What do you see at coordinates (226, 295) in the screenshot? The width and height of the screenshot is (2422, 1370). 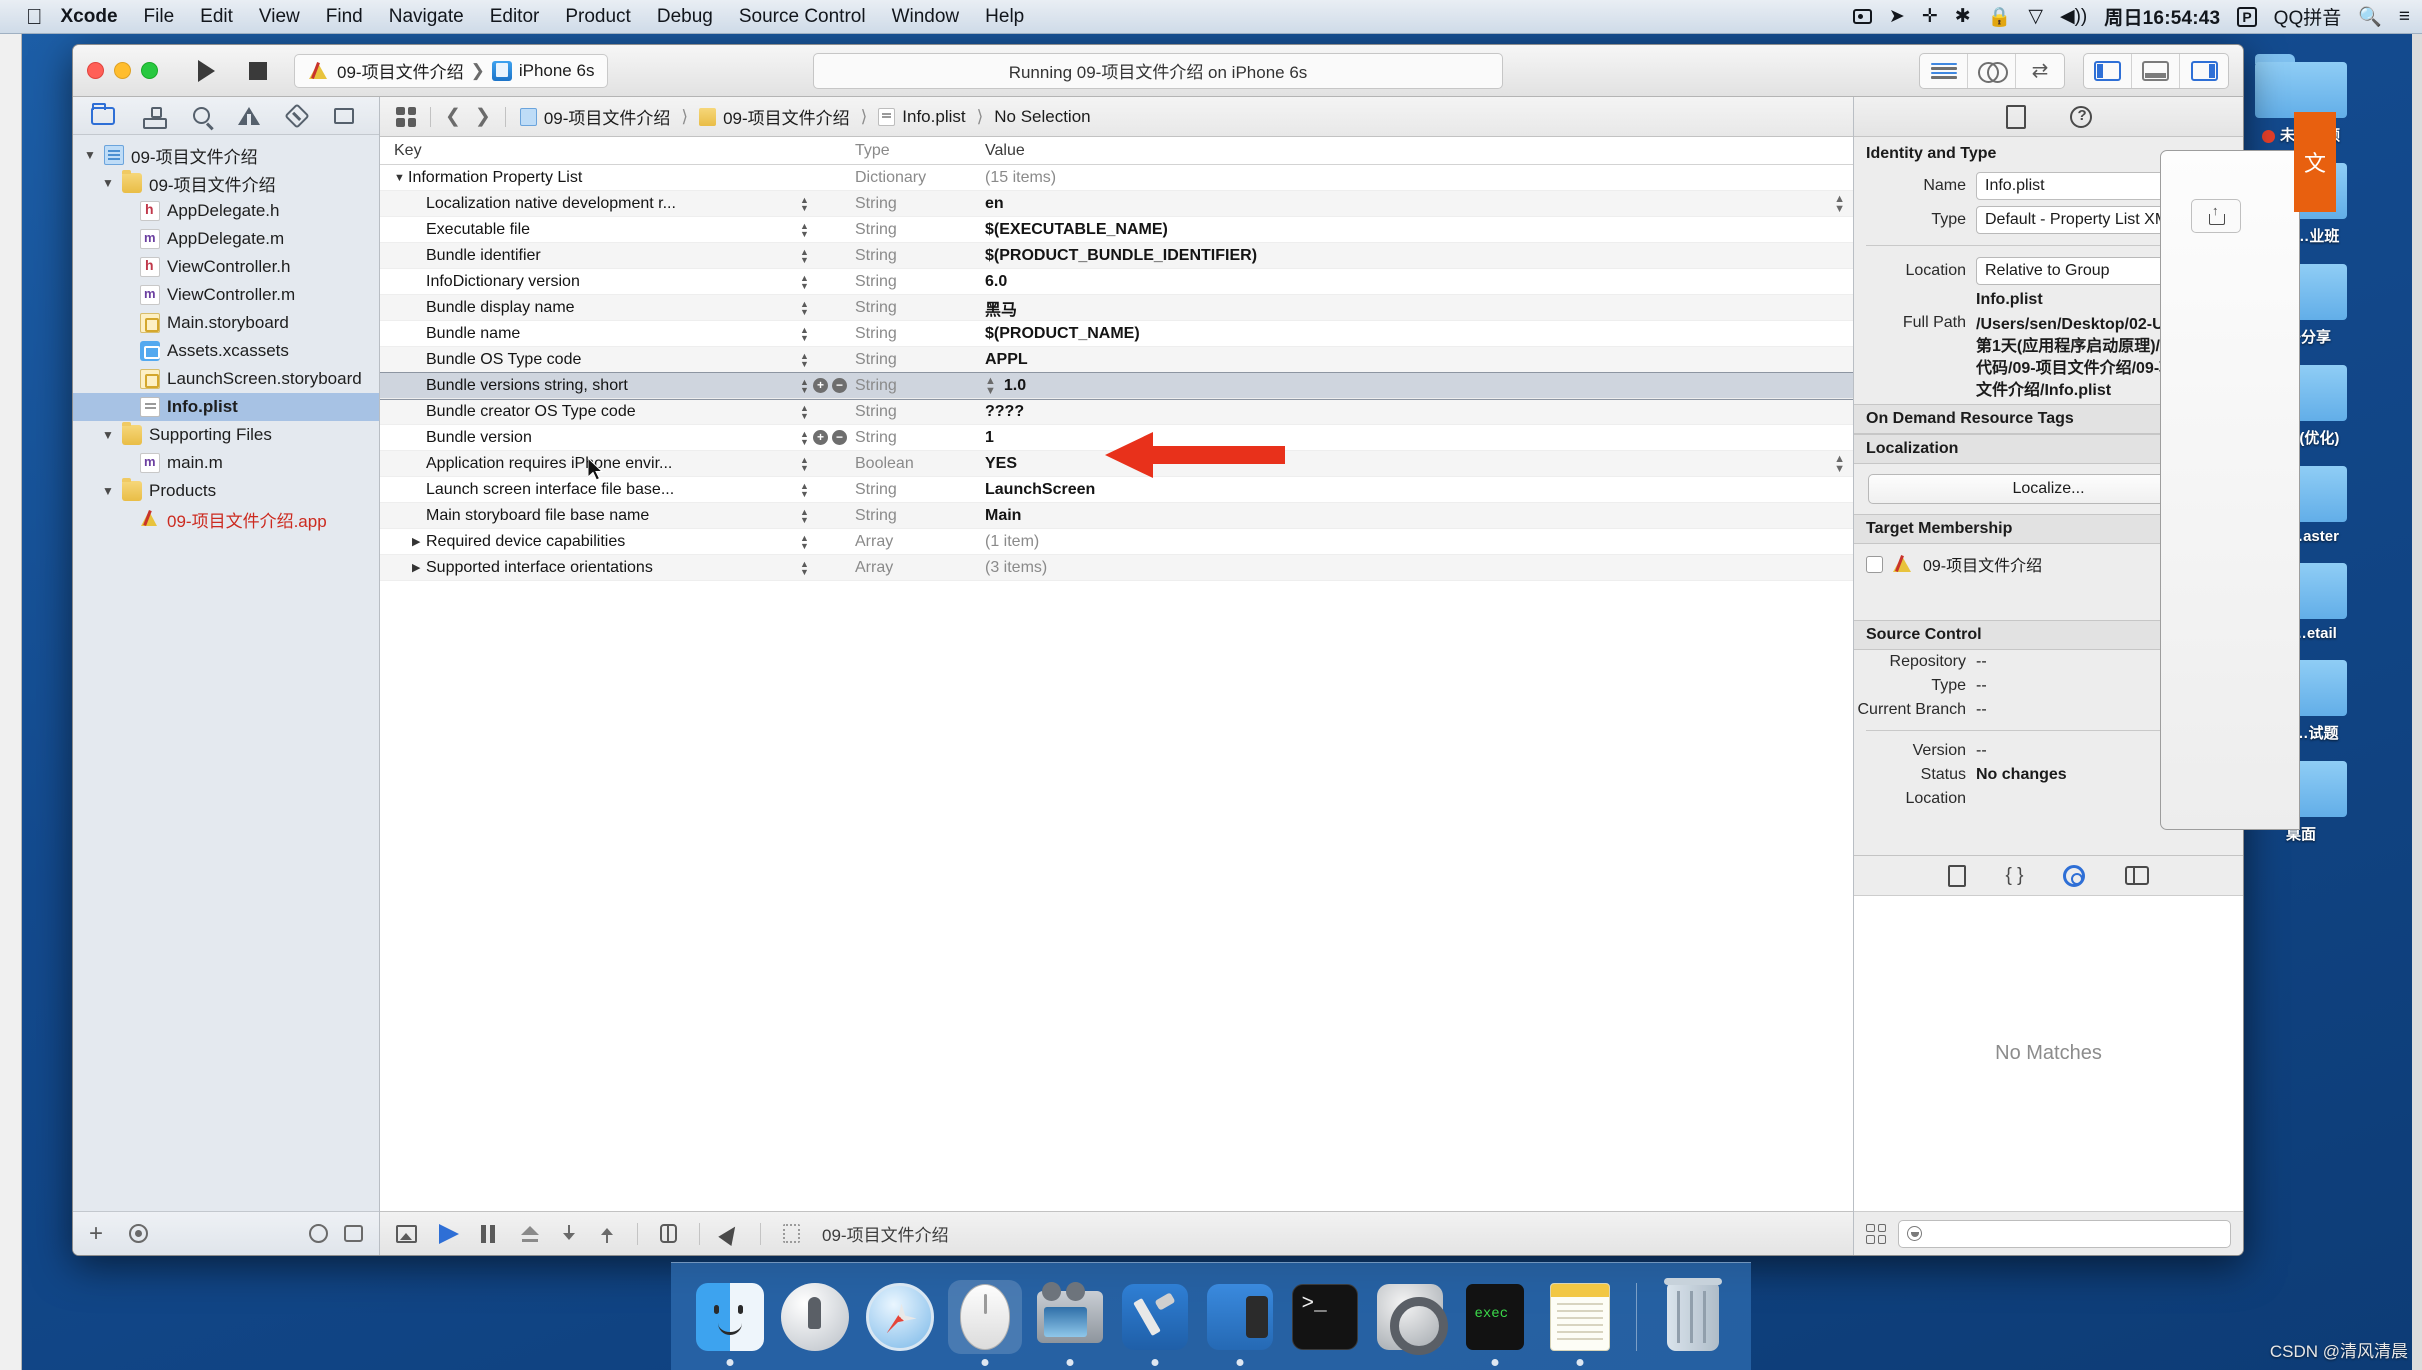 I see `tree-item: ViewController.m` at bounding box center [226, 295].